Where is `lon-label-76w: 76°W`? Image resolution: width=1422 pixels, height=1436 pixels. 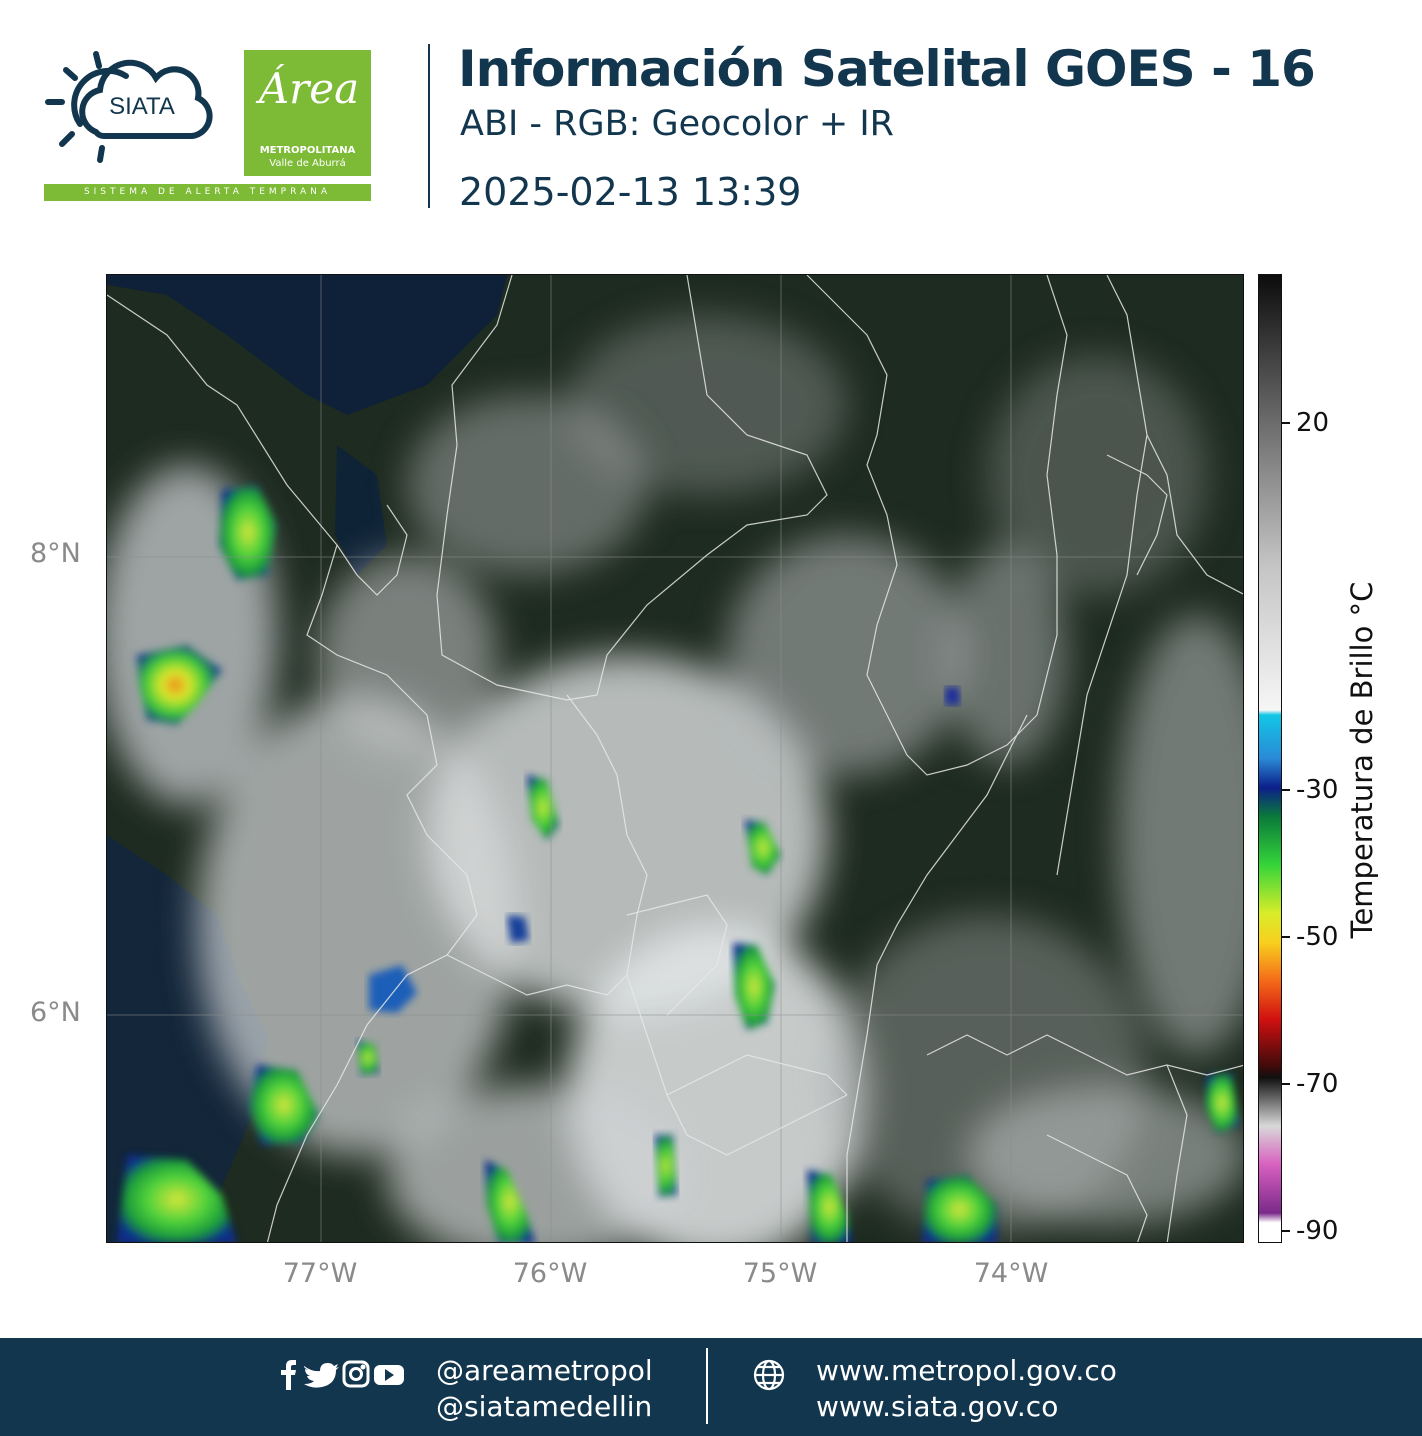 lon-label-76w: 76°W is located at coordinates (550, 1273).